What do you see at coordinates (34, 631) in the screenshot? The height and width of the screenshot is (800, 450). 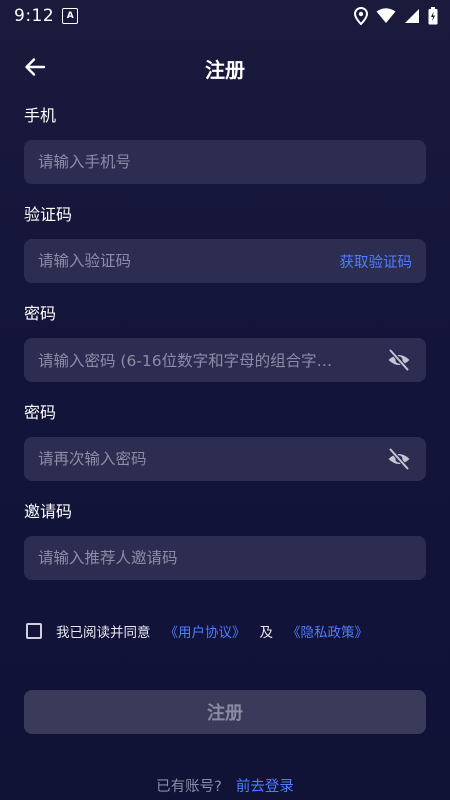 I see `agreement-checkbox` at bounding box center [34, 631].